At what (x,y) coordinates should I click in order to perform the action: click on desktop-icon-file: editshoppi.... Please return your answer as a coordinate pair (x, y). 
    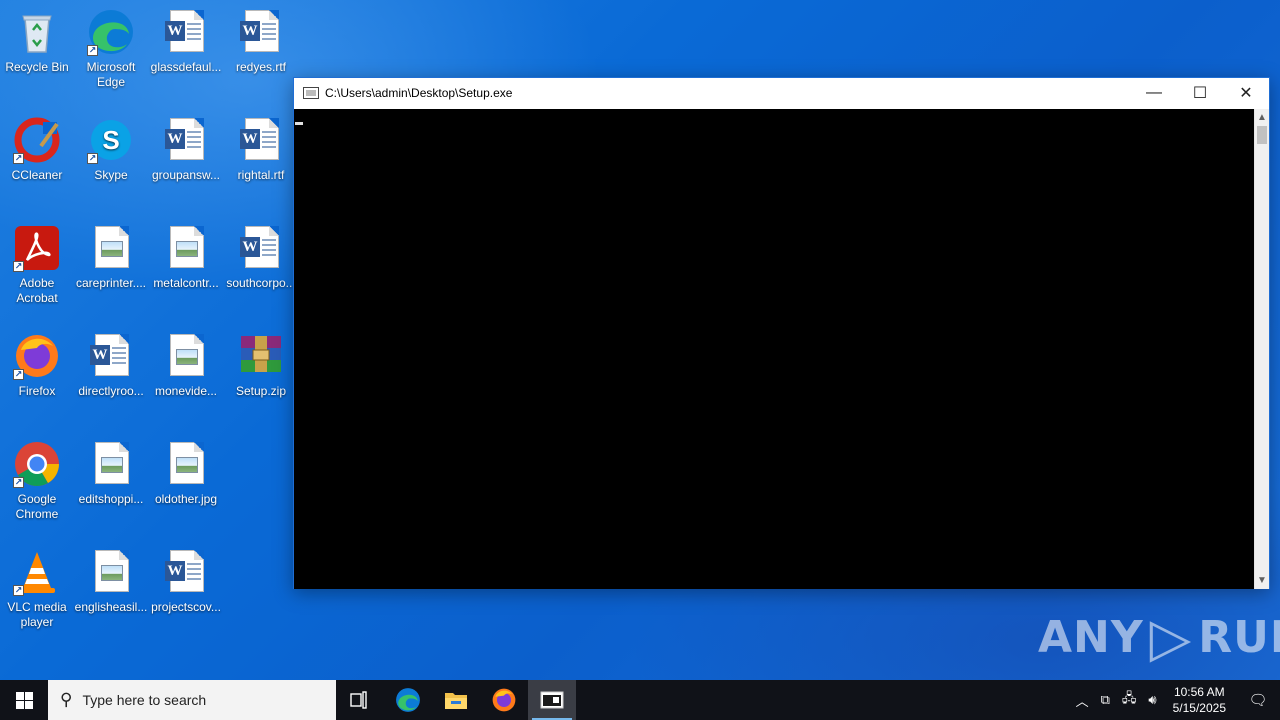
    Looking at the image, I should click on (111, 473).